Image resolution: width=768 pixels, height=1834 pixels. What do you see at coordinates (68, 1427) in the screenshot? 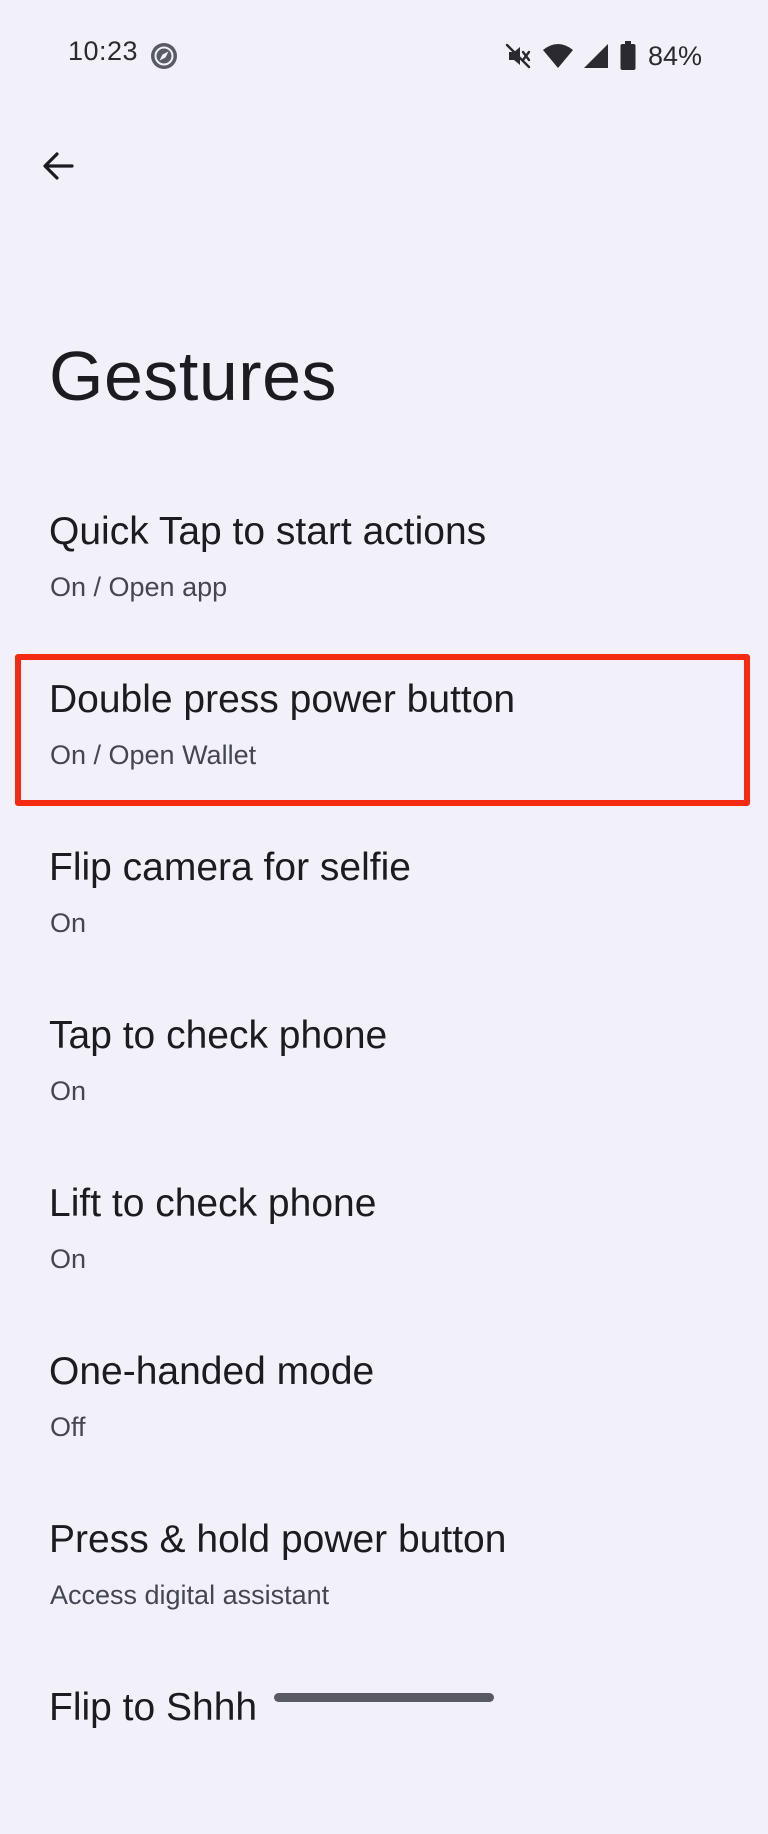
I see `setting-summary: Off` at bounding box center [68, 1427].